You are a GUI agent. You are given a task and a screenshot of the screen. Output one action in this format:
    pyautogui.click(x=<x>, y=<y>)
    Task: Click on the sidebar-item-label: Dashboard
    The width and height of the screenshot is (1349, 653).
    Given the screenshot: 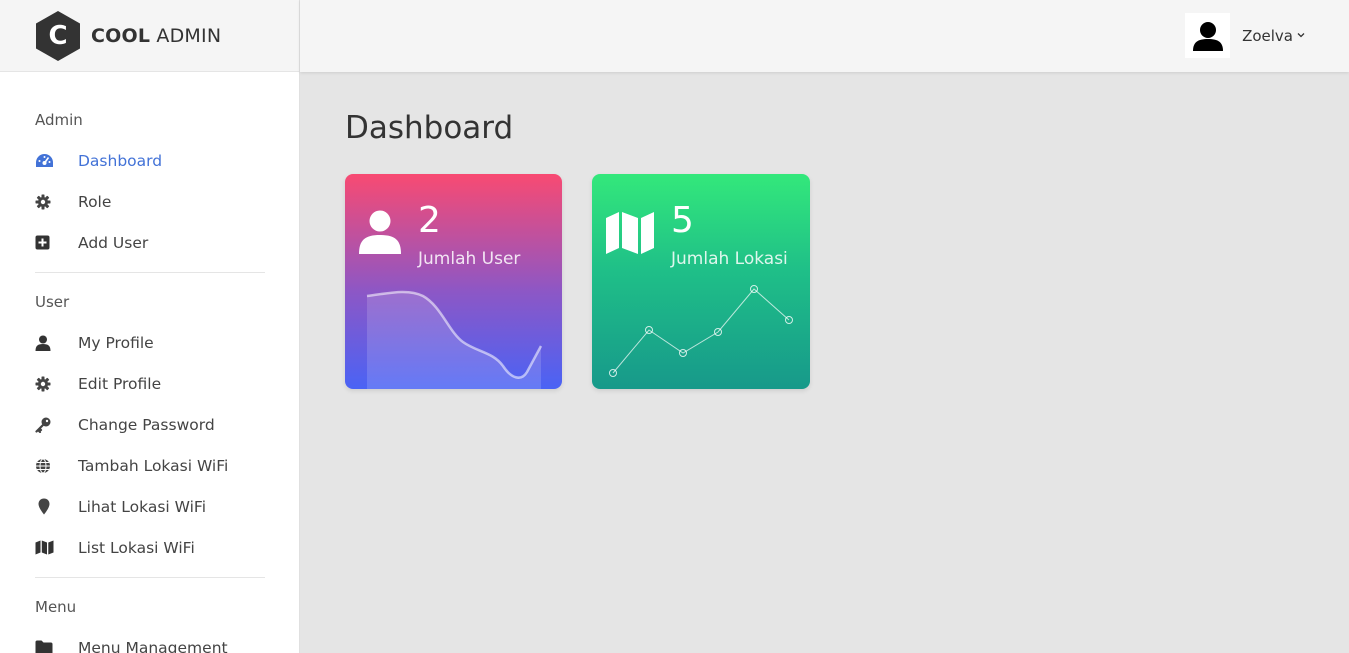 What is the action you would take?
    pyautogui.click(x=120, y=160)
    